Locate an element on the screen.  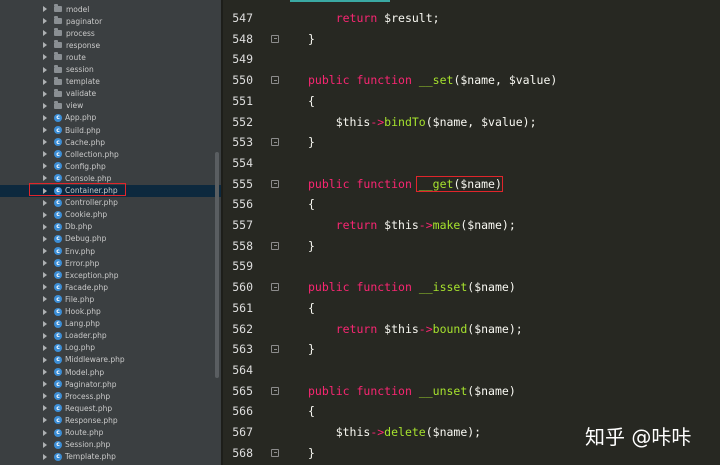
tree-file: c Cache.php is located at coordinates (110, 142).